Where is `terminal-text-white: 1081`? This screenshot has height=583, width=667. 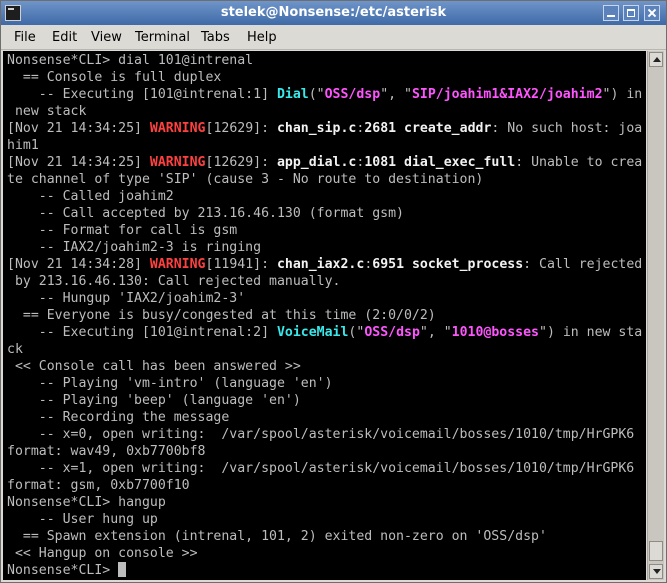 terminal-text-white: 1081 is located at coordinates (380, 162).